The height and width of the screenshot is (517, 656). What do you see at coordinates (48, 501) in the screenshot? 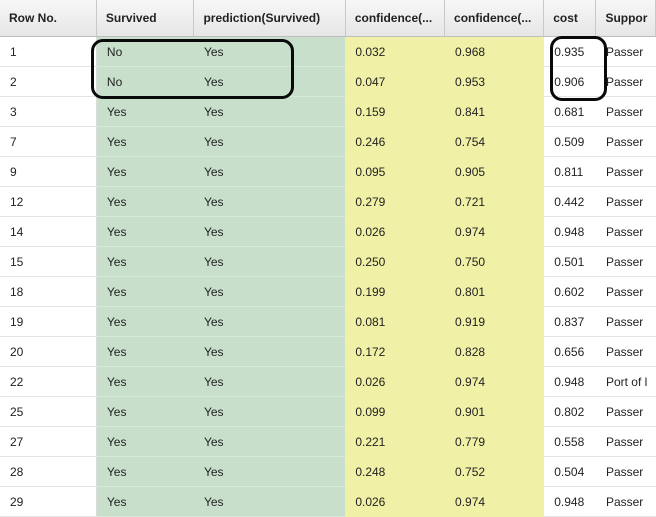
I see `row-number-cell: 29` at bounding box center [48, 501].